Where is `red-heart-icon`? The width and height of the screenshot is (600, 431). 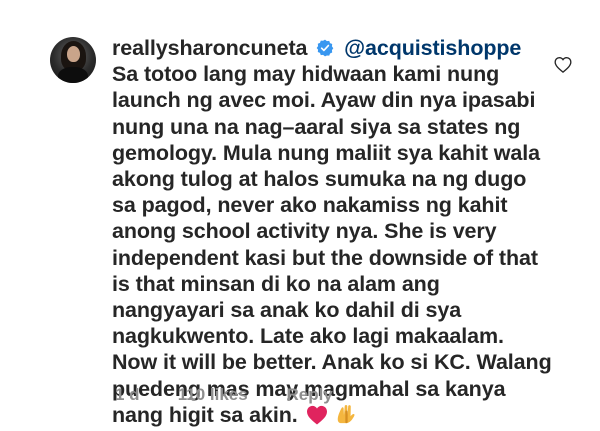
red-heart-icon is located at coordinates (316, 415).